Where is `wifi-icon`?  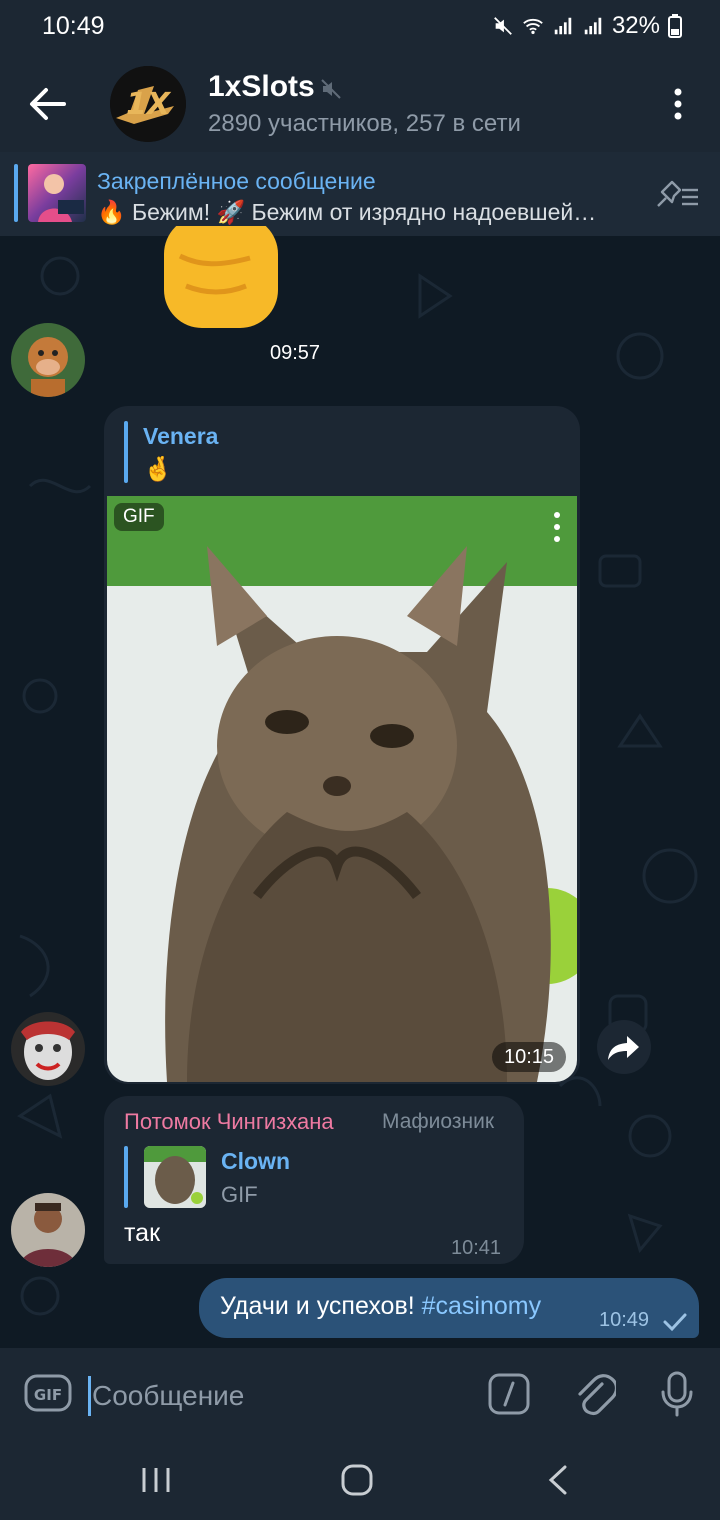
wifi-icon is located at coordinates (533, 26).